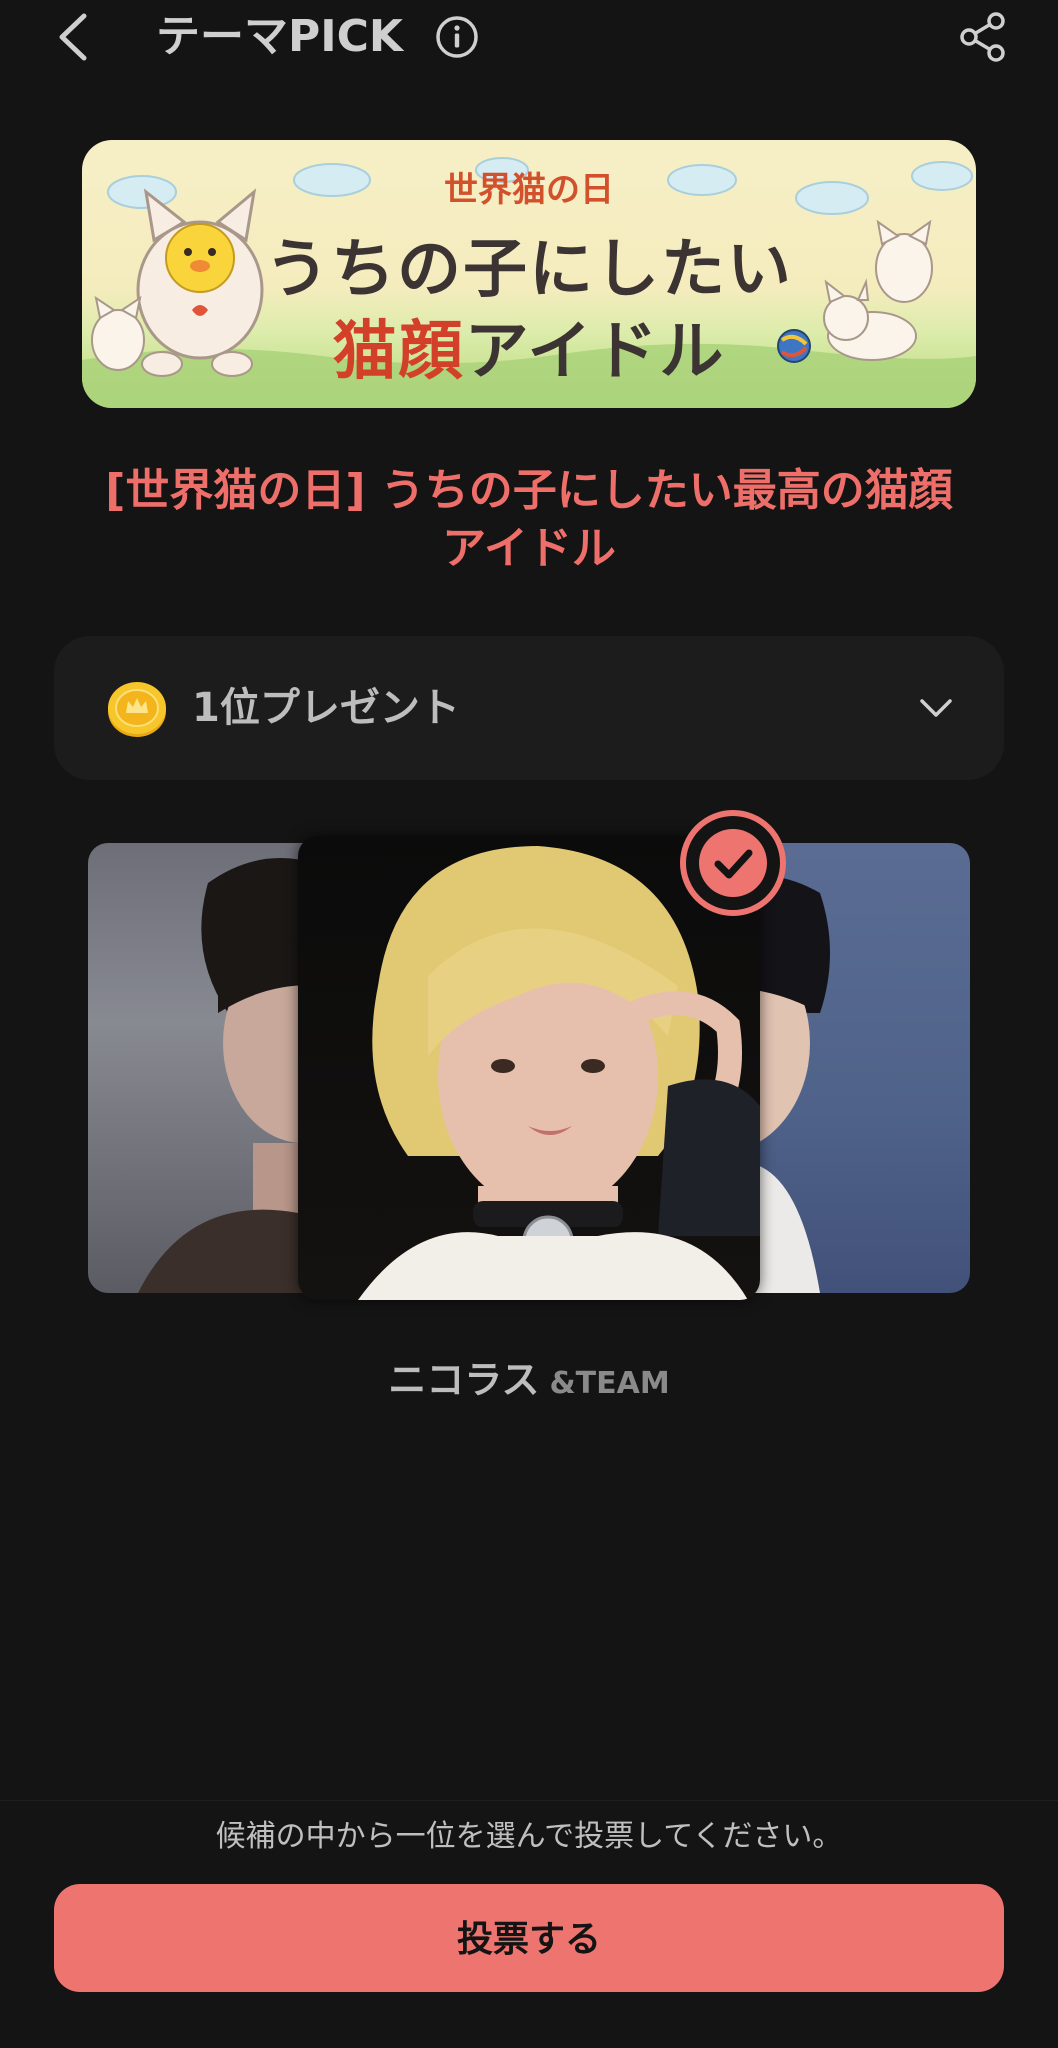 This screenshot has height=2048, width=1058. I want to click on page-title: テーマPICK, so click(280, 36).